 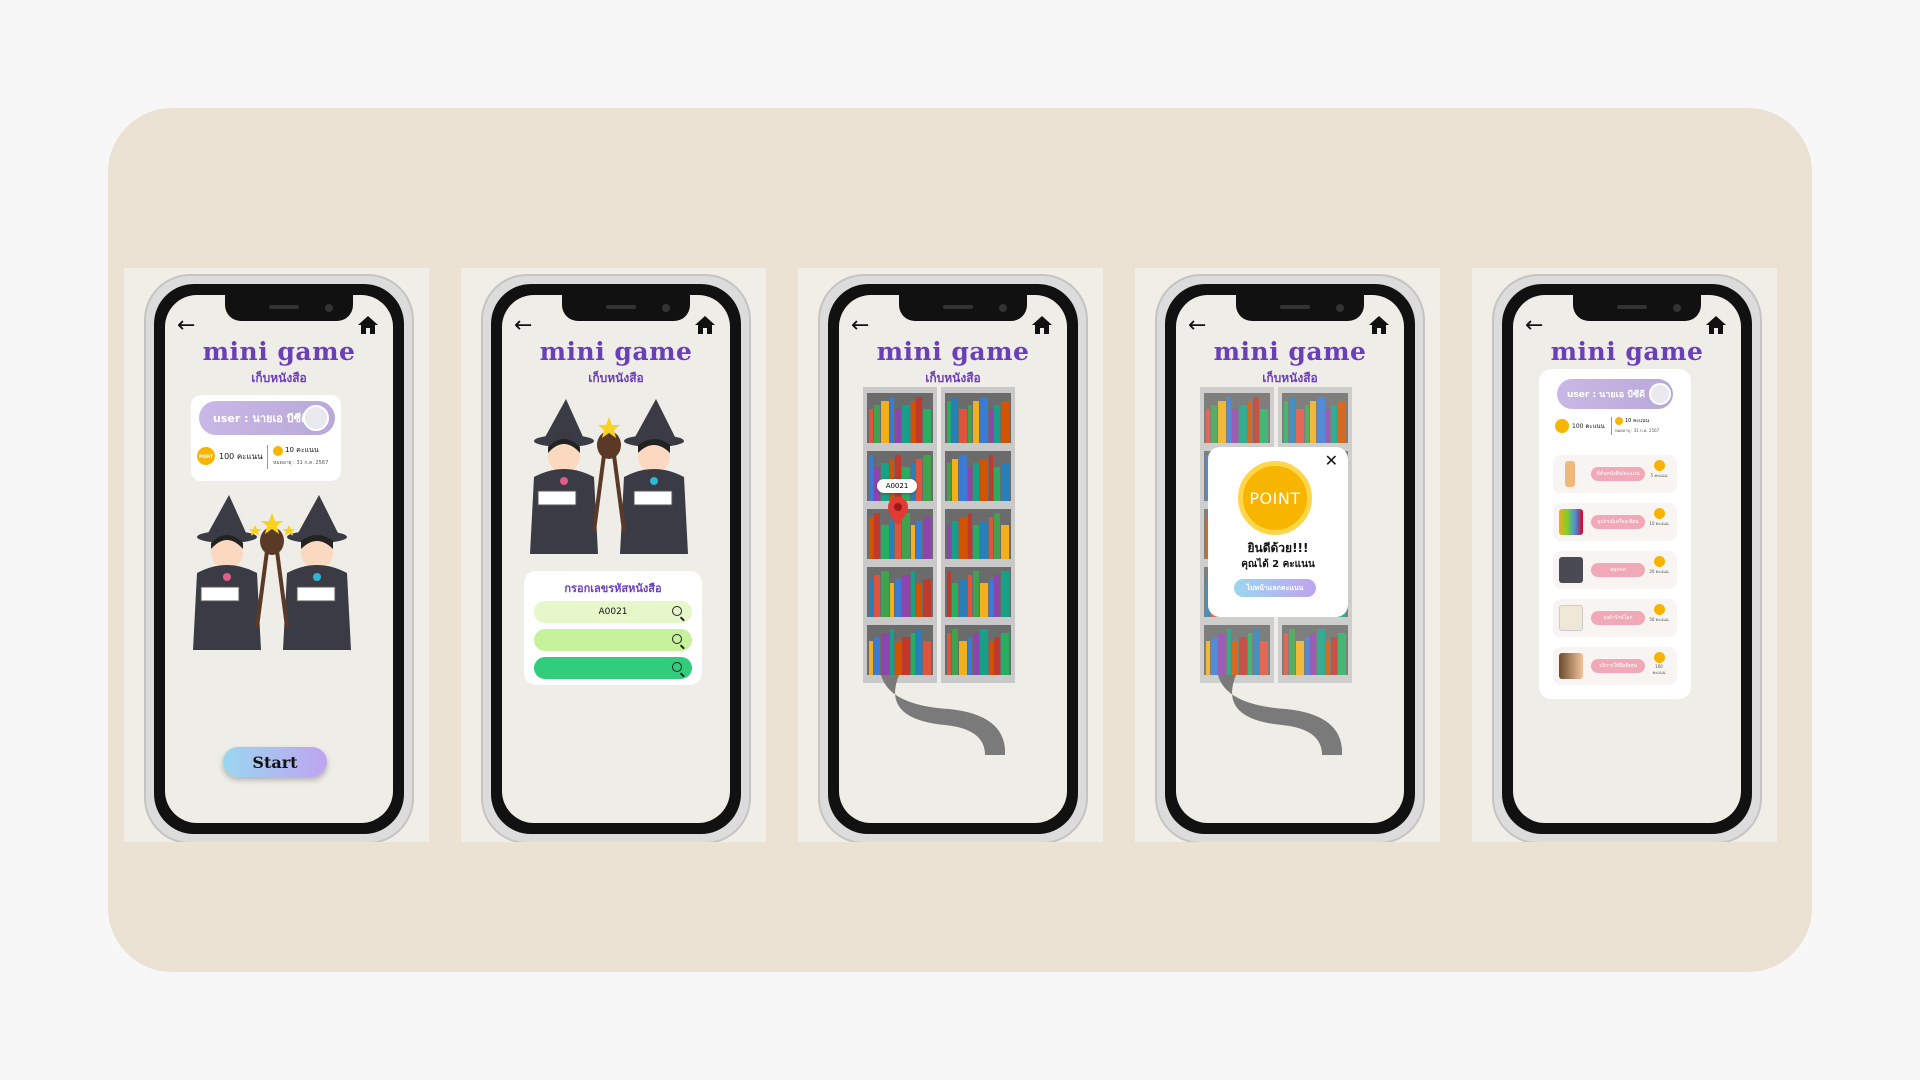 What do you see at coordinates (897, 486) in the screenshot?
I see `location-tag: A0021` at bounding box center [897, 486].